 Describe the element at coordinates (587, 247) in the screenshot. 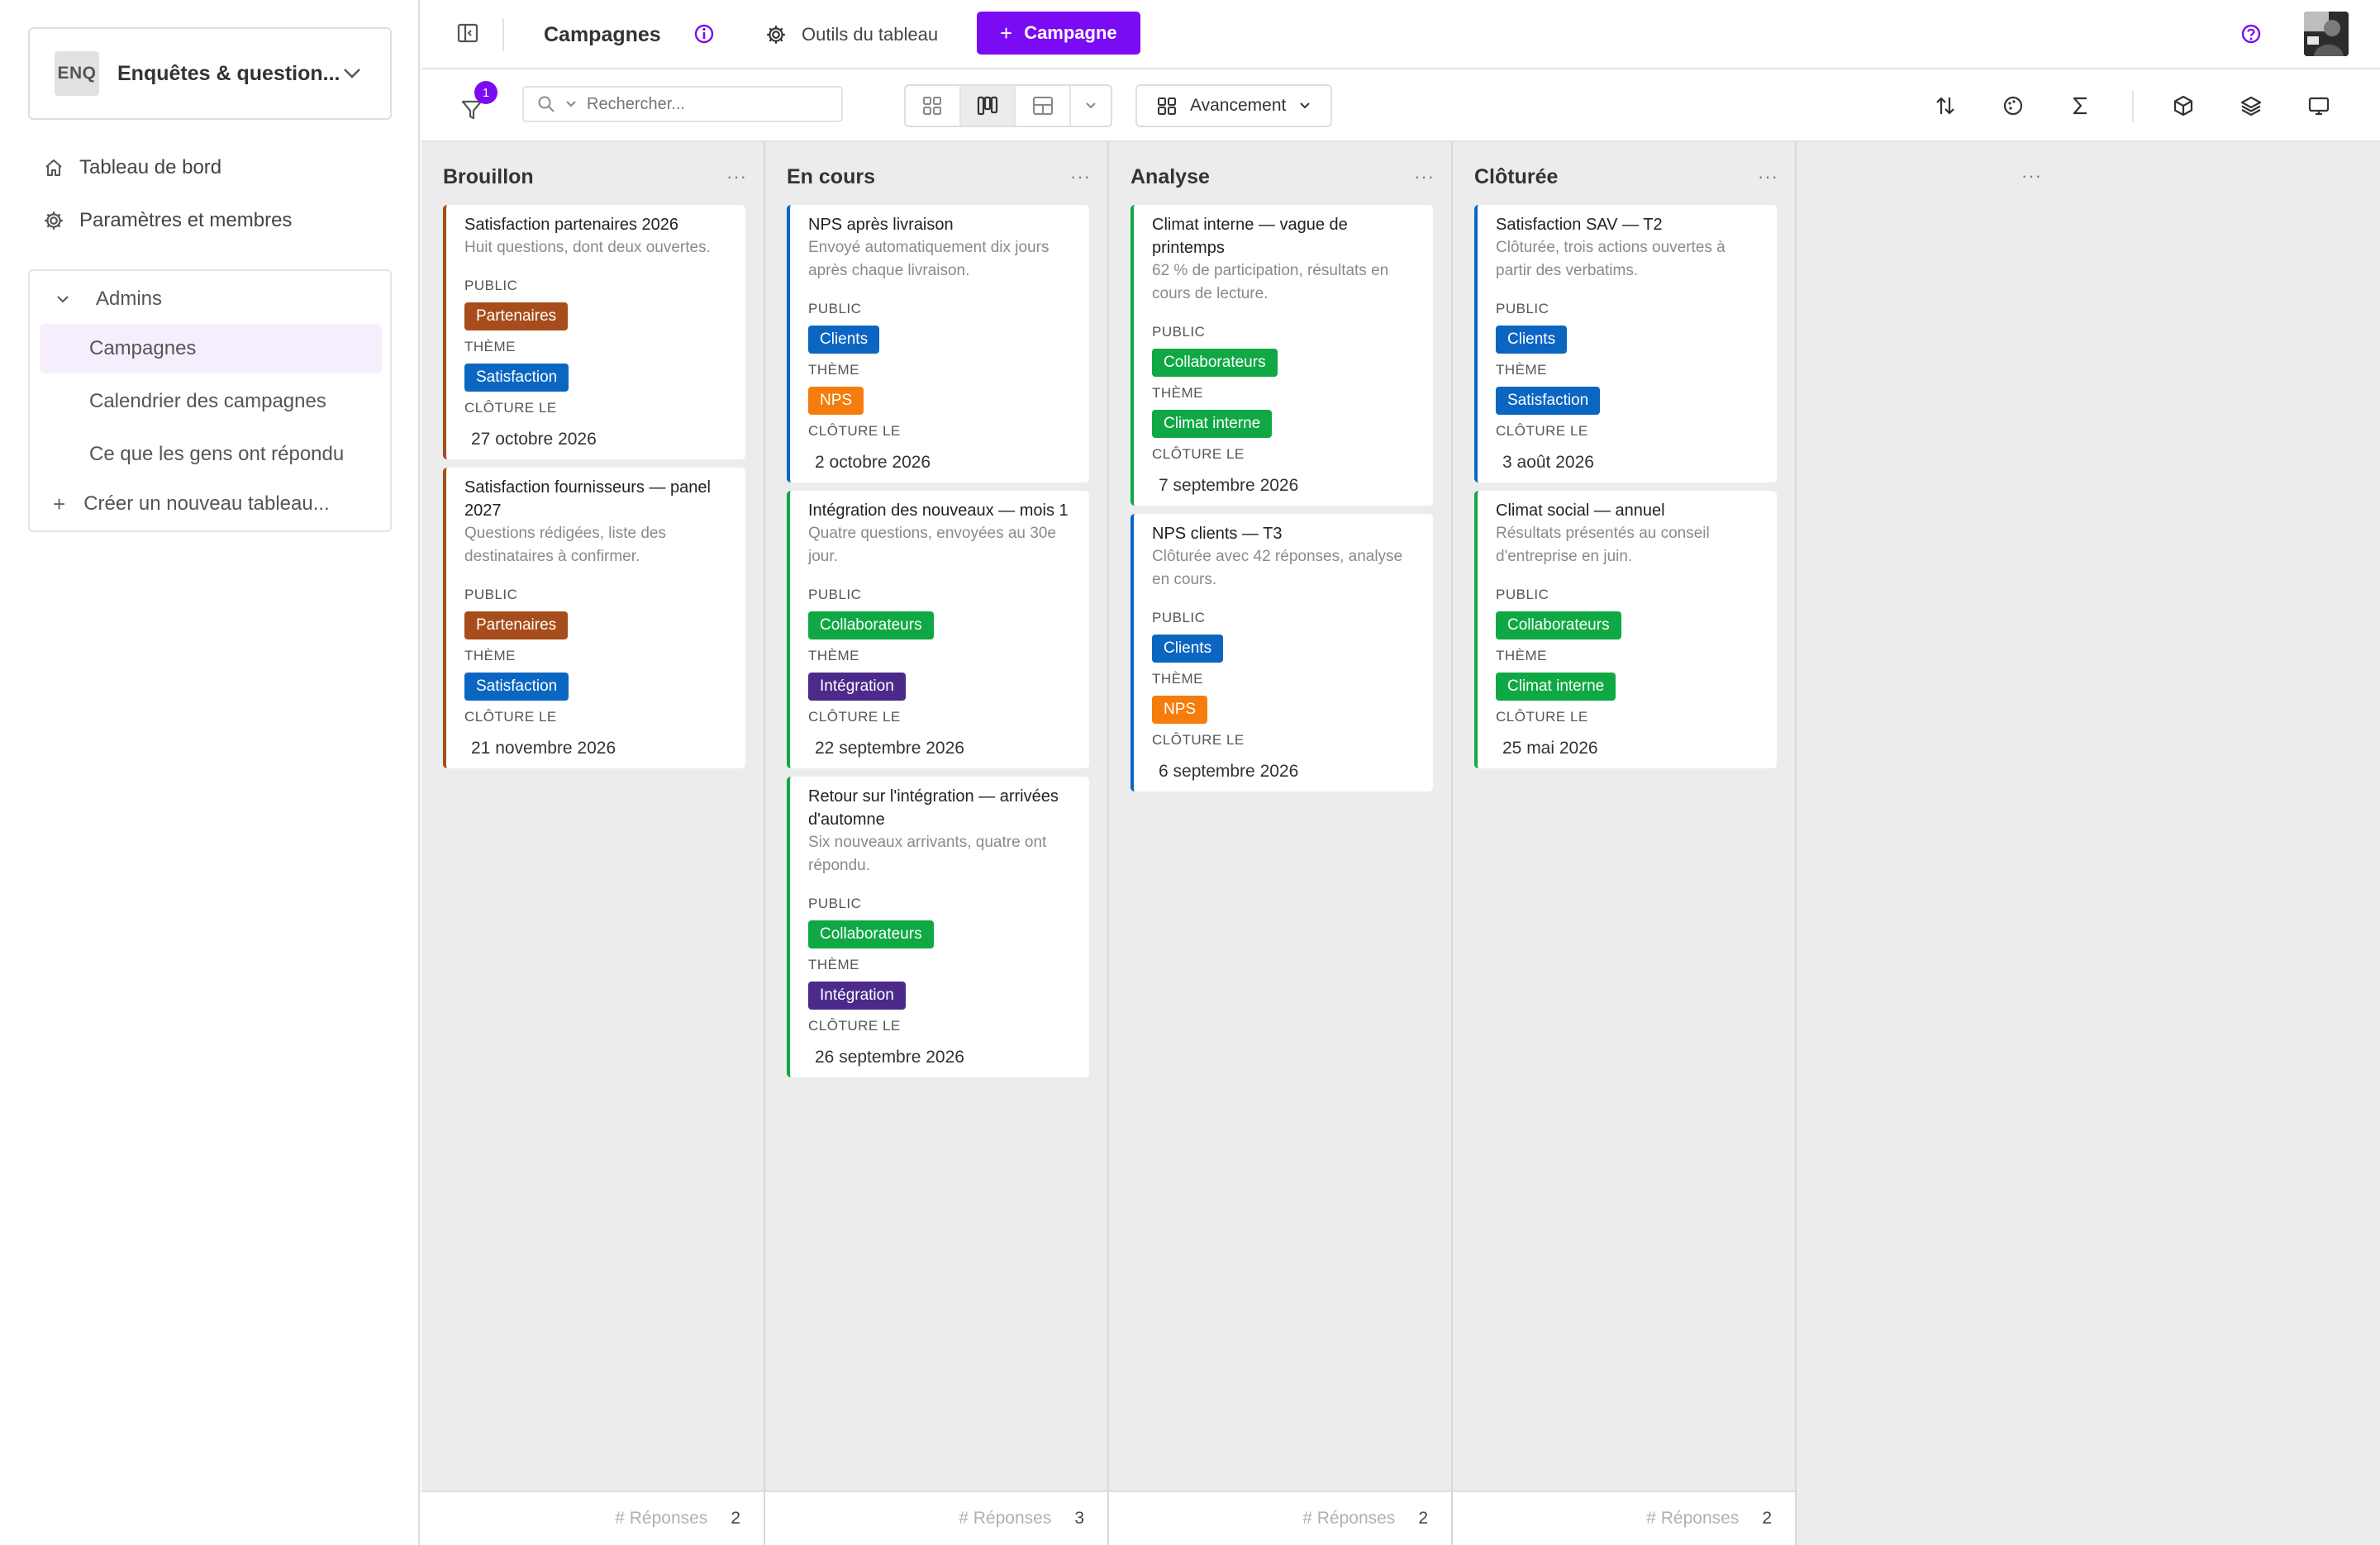

I see `card-description: Huit questions, dont deux ouvertes.` at that location.